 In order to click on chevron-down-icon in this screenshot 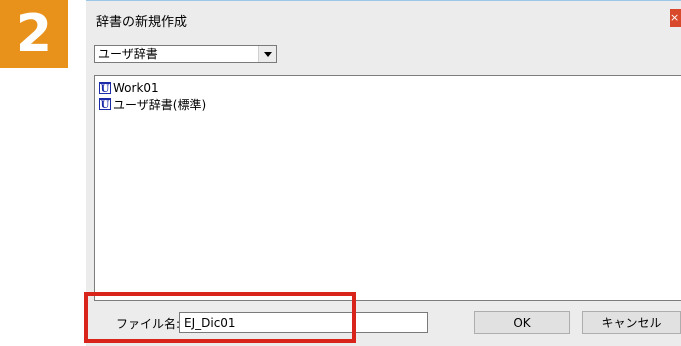, I will do `click(267, 54)`.